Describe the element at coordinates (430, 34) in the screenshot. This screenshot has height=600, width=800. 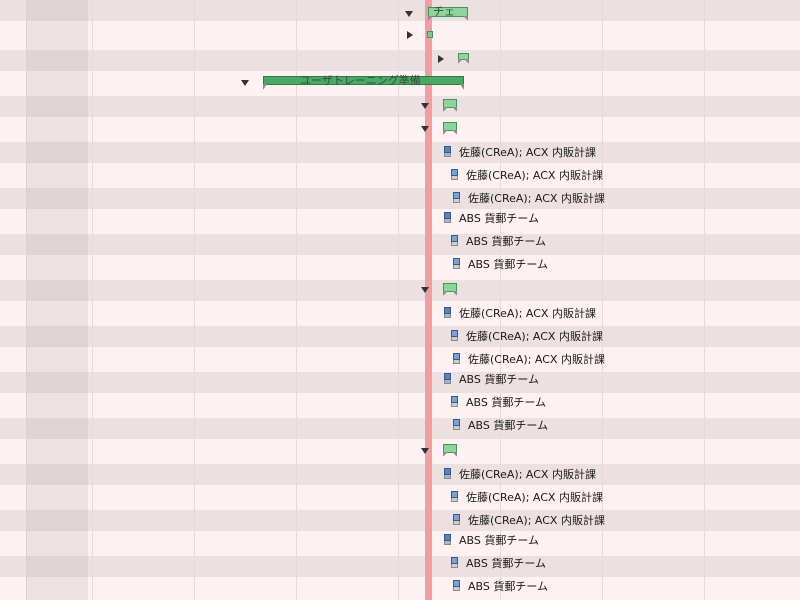
I see `milestone-task` at that location.